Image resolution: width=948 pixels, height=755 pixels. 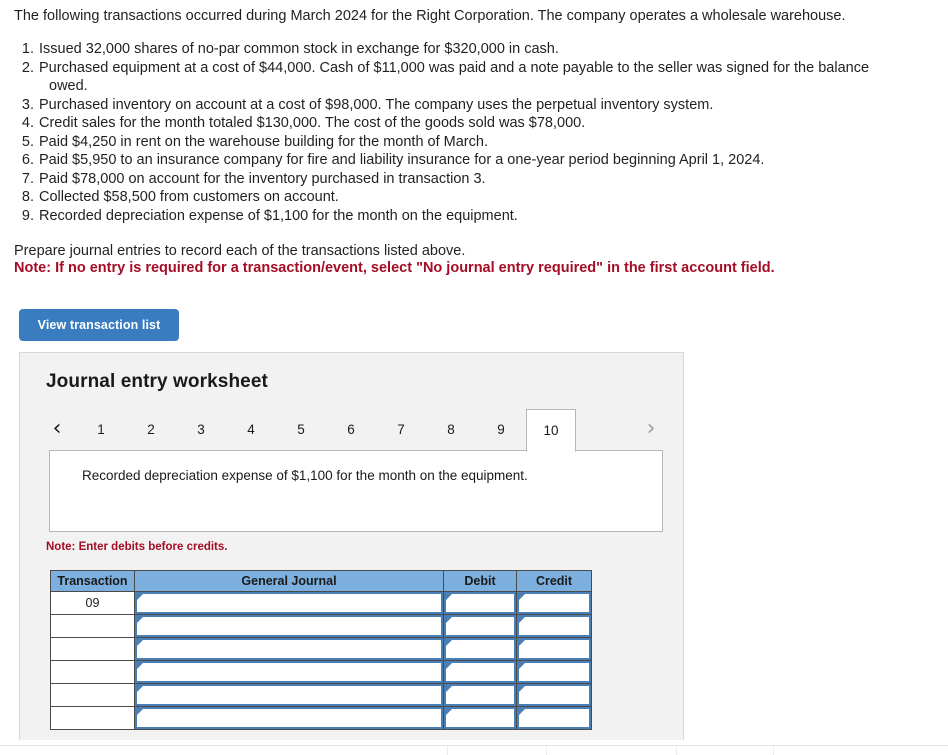 What do you see at coordinates (57, 430) in the screenshot?
I see `prev-arrow-icon: ‹` at bounding box center [57, 430].